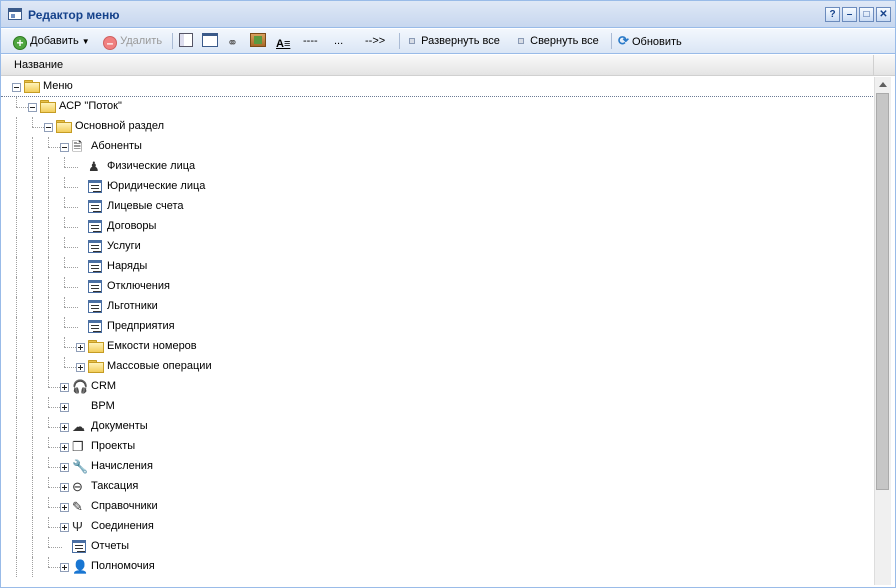 The height and width of the screenshot is (588, 896). Describe the element at coordinates (437, 387) in the screenshot. I see `tree-node: 🎧 CRM` at that location.